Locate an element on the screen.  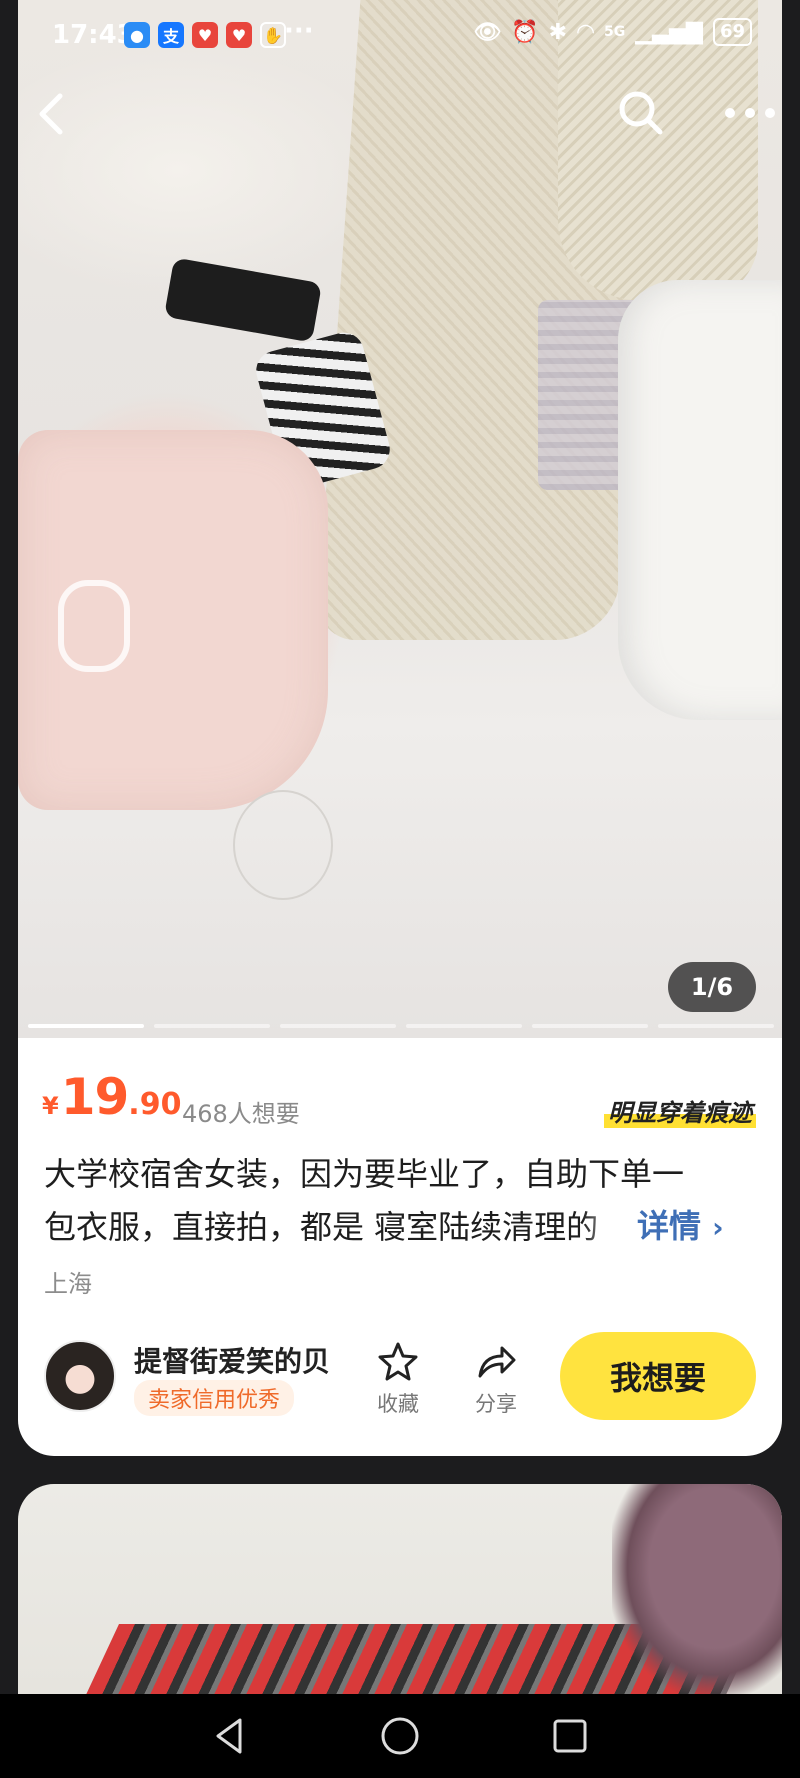
favorite-label: 收藏 is located at coordinates (398, 1404).